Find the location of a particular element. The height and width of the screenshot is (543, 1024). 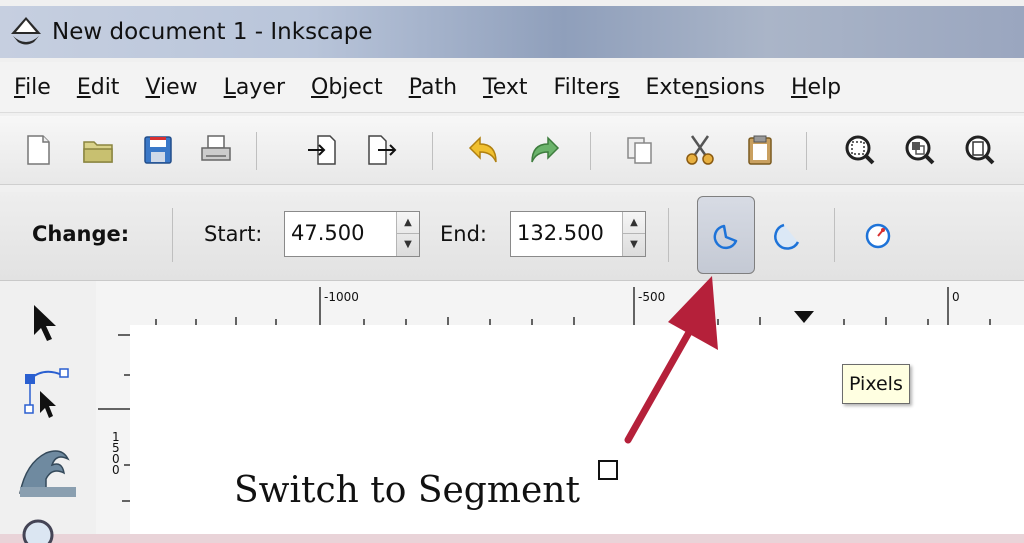

redo-icon is located at coordinates (544, 150).